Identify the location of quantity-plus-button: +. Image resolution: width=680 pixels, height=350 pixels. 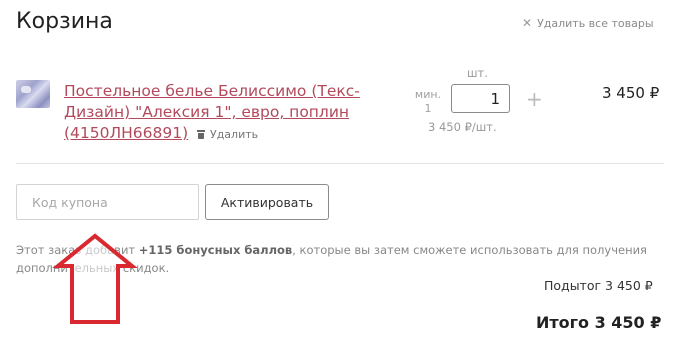
(534, 99).